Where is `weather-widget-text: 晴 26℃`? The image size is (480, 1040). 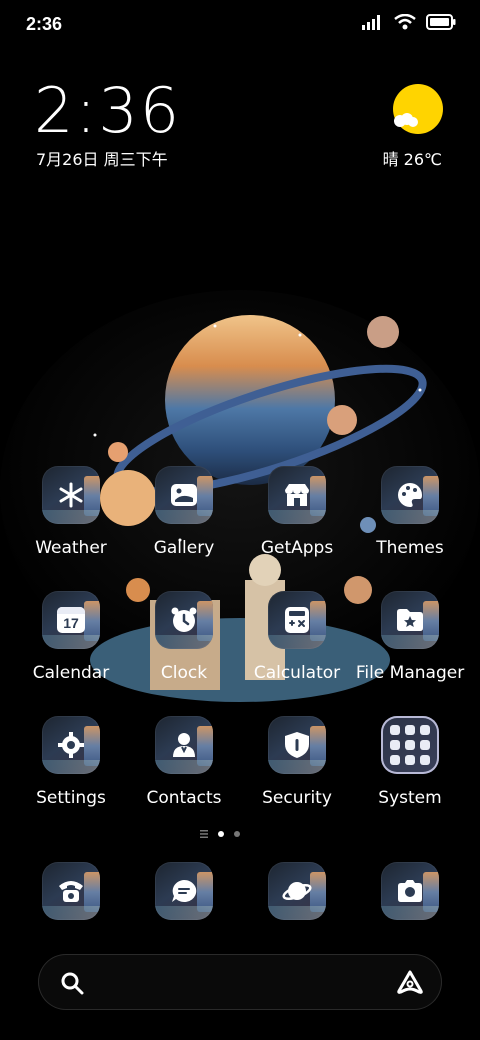 weather-widget-text: 晴 26℃ is located at coordinates (412, 159).